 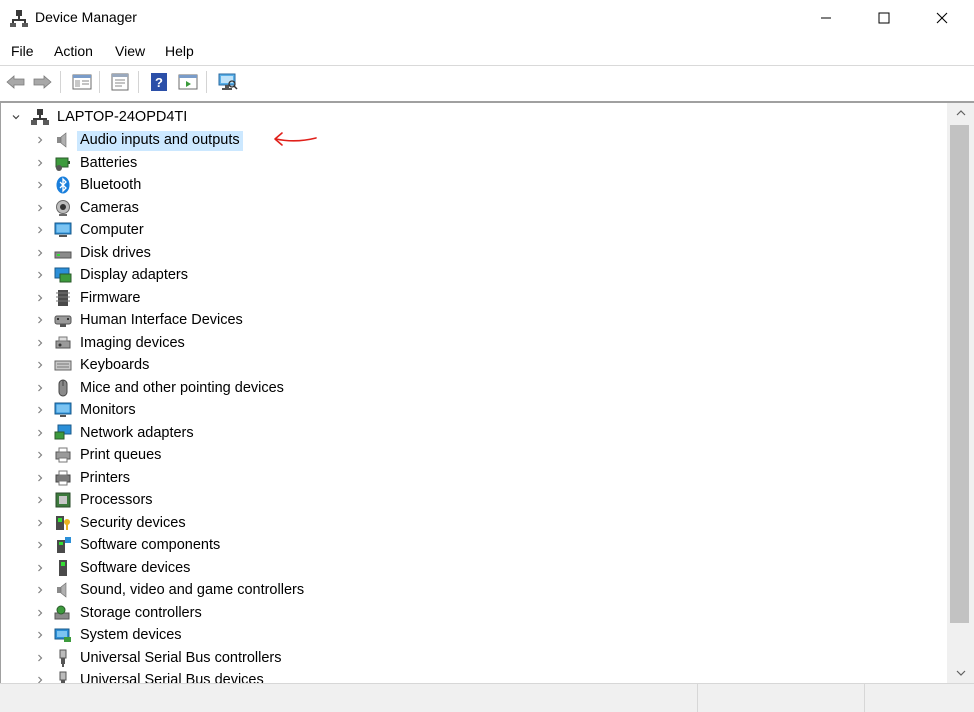 I want to click on tree-category-label: Universal Serial Bus controllers, so click(x=180, y=659).